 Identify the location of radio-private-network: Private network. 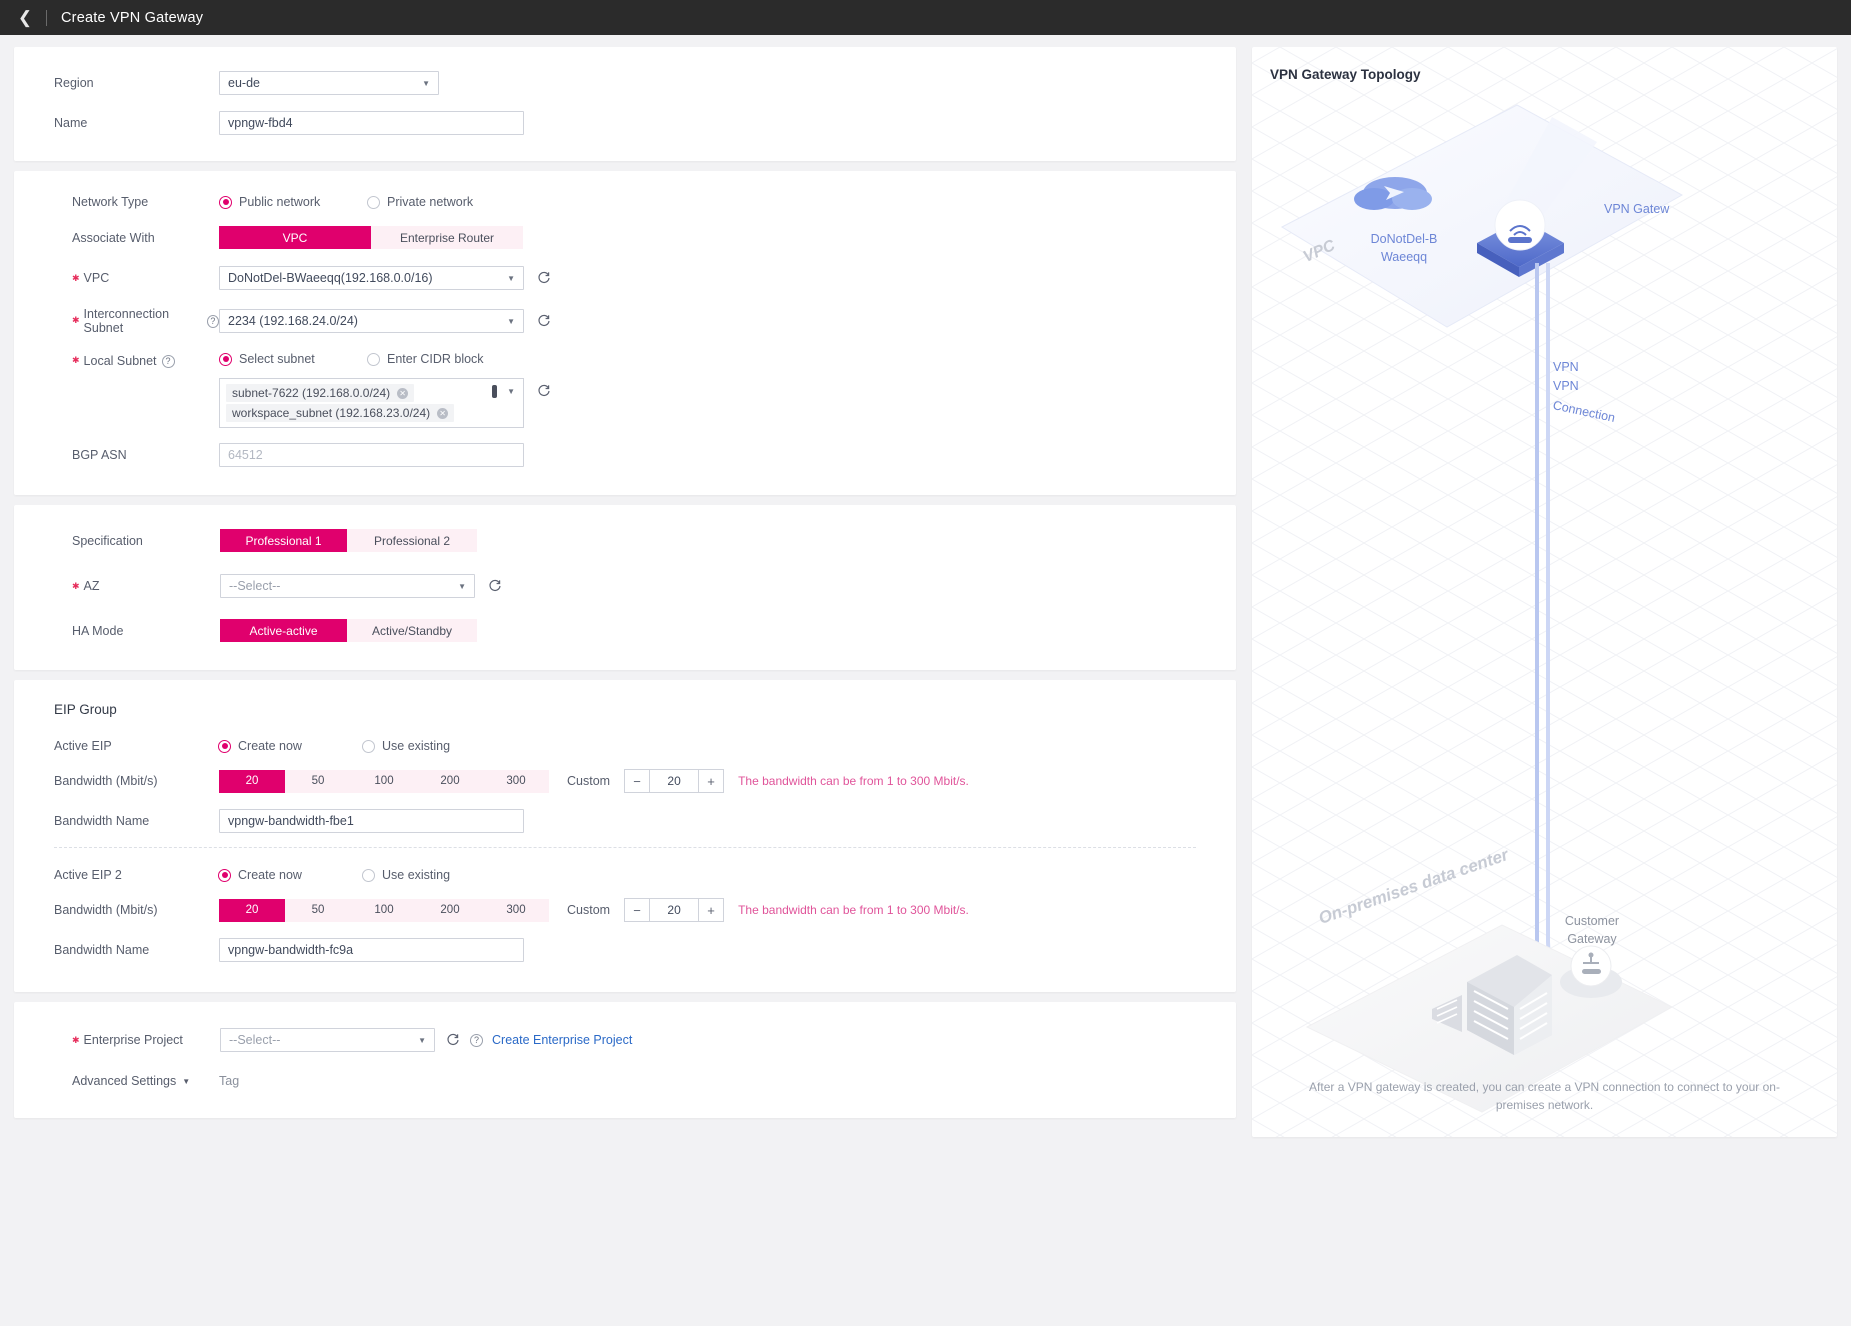
(420, 202).